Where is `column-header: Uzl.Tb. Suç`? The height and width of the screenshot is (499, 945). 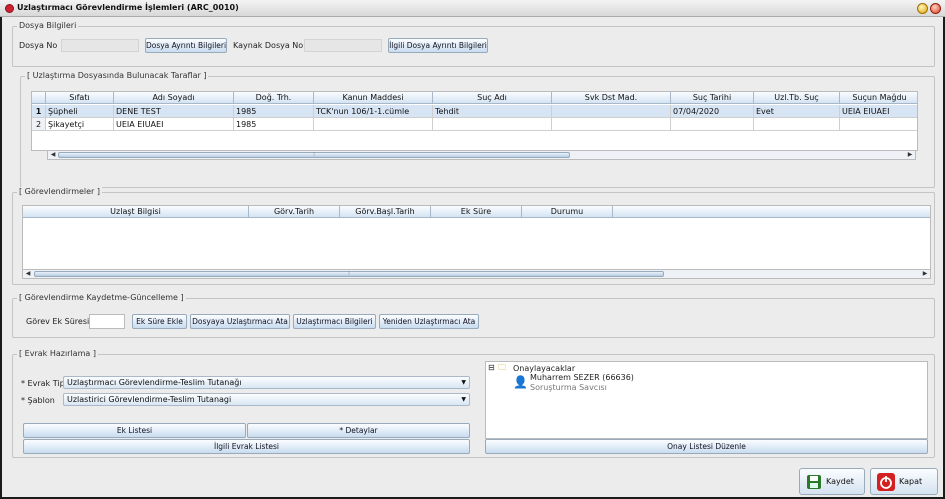
column-header: Uzl.Tb. Suç is located at coordinates (797, 98).